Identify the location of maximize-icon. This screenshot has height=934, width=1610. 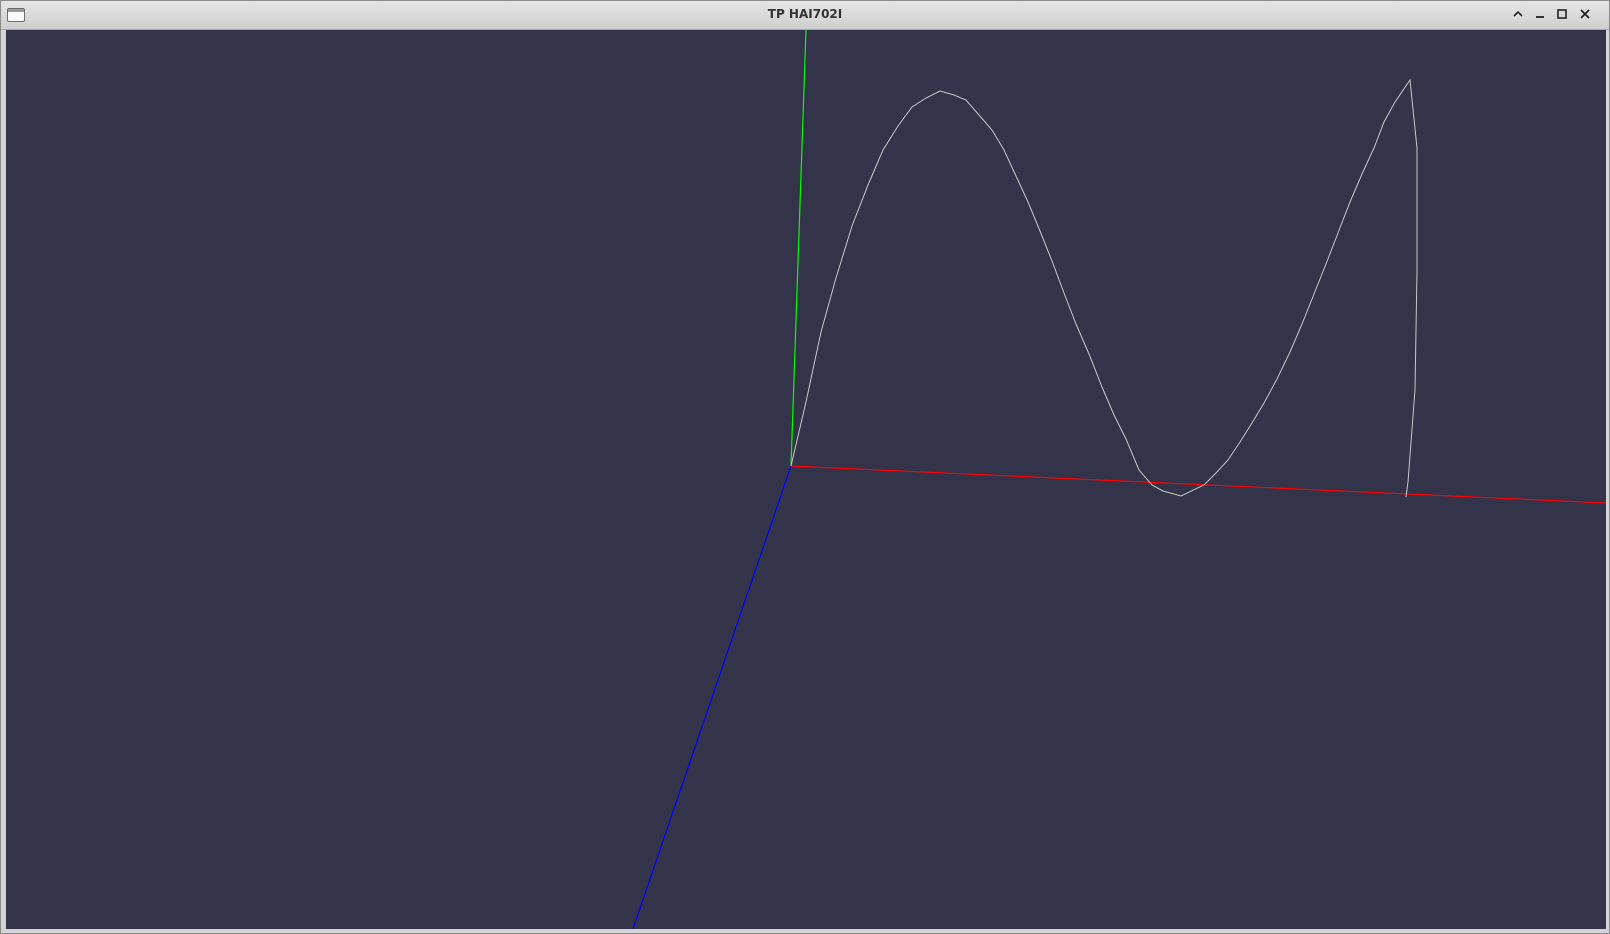
(1562, 14).